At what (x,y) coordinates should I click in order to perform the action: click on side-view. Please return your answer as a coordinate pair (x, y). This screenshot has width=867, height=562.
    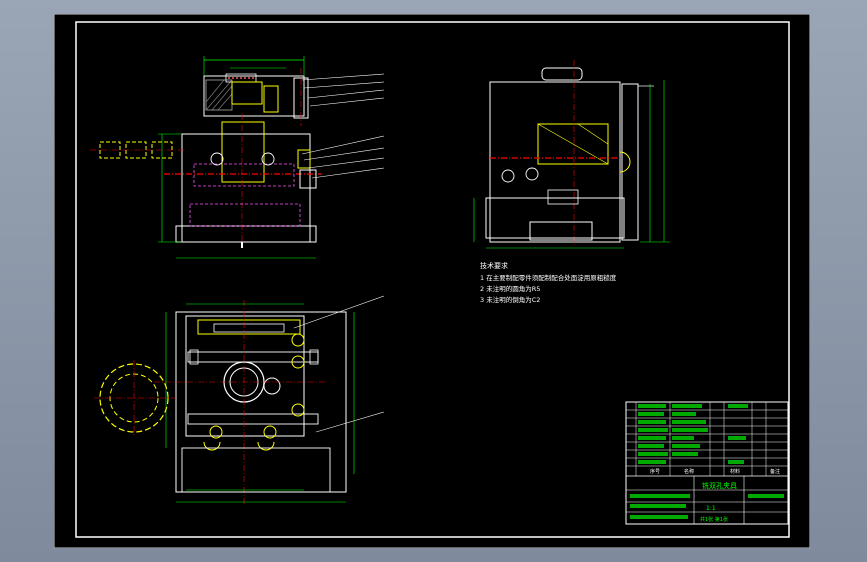
    Looking at the image, I should click on (571, 154).